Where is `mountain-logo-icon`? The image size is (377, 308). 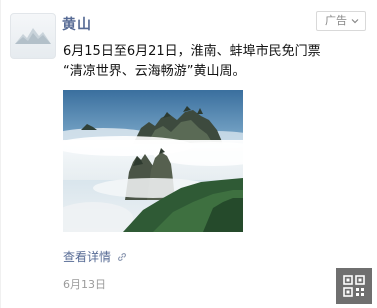
mountain-logo-icon is located at coordinates (33, 36).